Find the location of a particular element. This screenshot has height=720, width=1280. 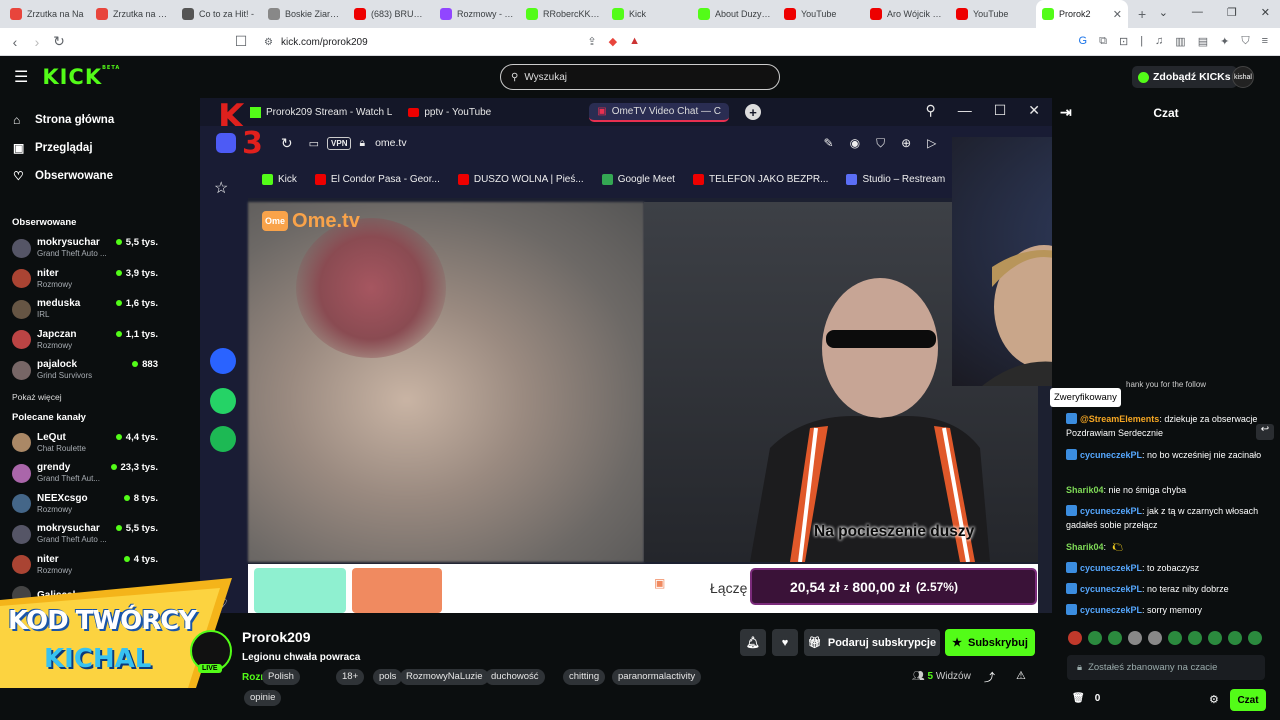

show-more-link: Pokaż więcej is located at coordinates (85, 397).